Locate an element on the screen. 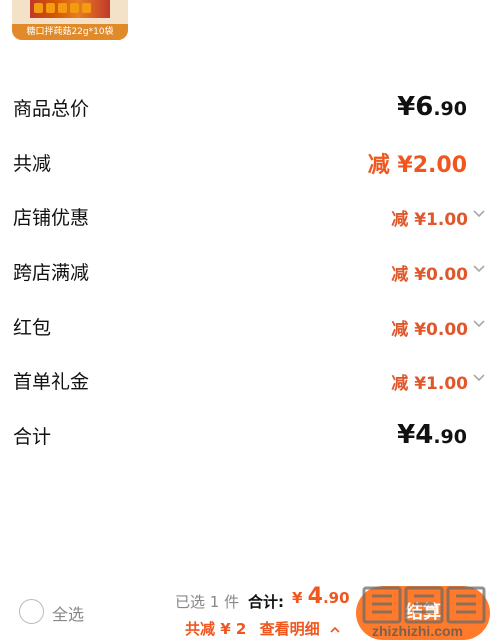  red-packet-label: 红包 is located at coordinates (32, 328).